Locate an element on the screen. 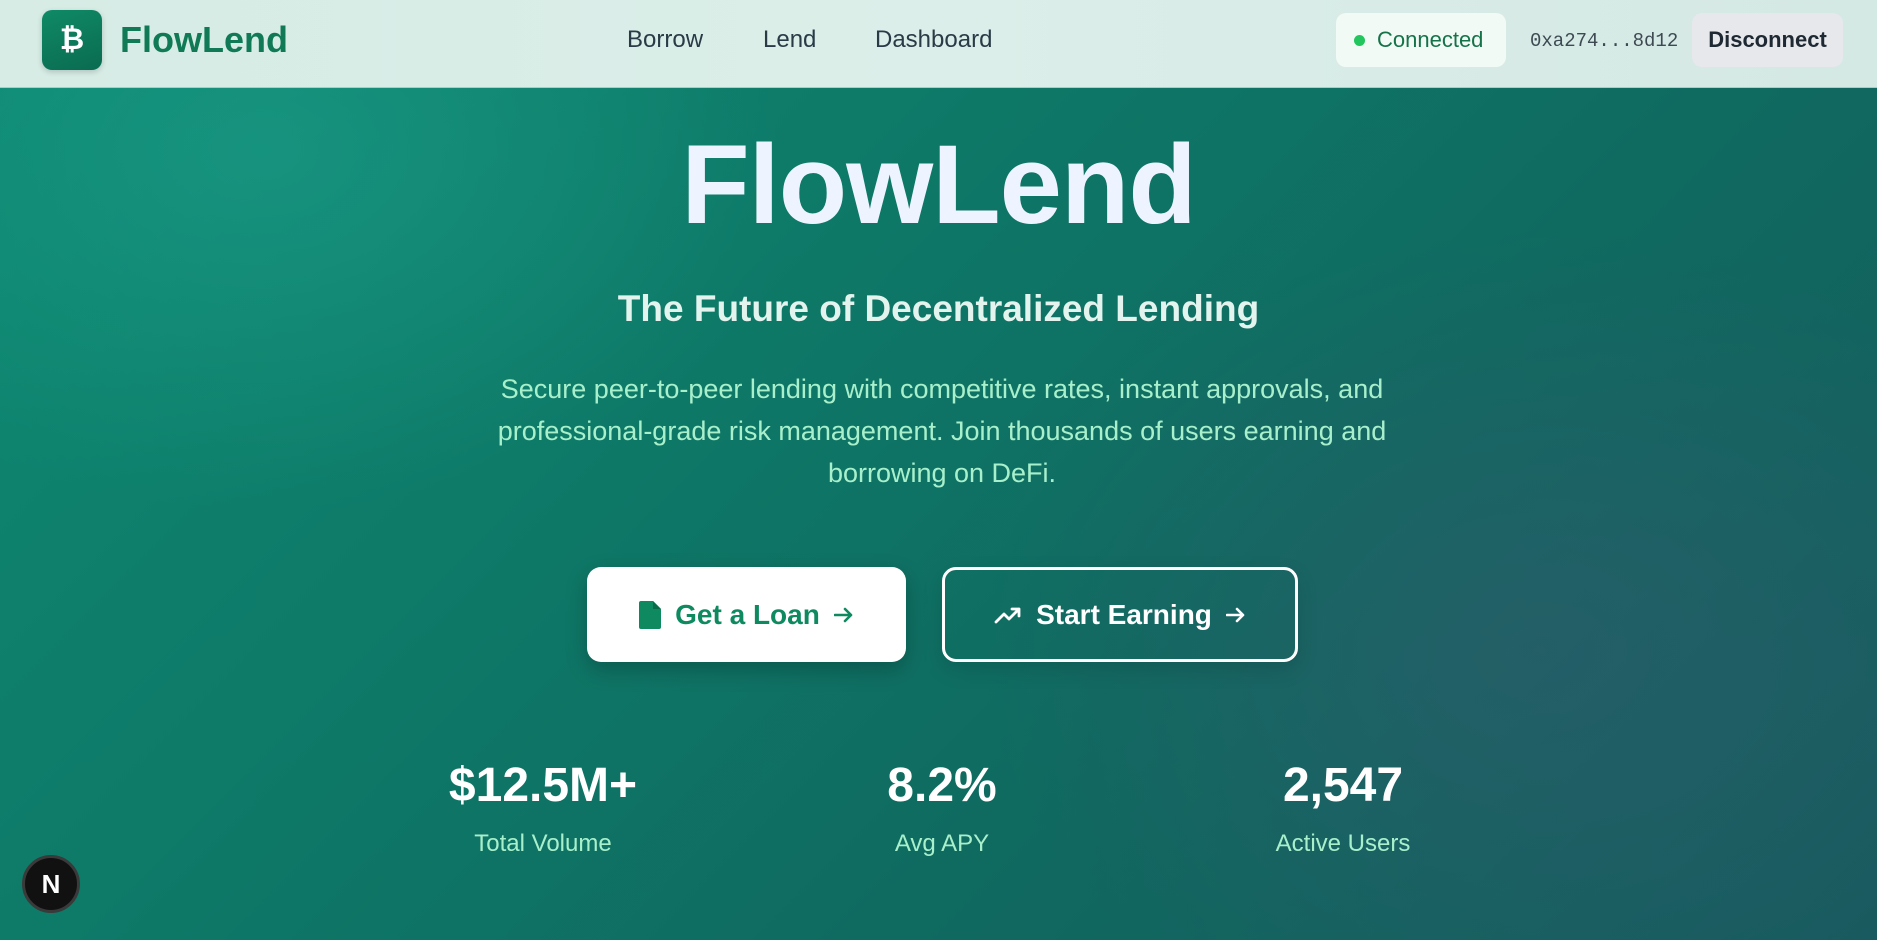 The width and height of the screenshot is (1877, 940). stat-label: Total Volume is located at coordinates (543, 843).